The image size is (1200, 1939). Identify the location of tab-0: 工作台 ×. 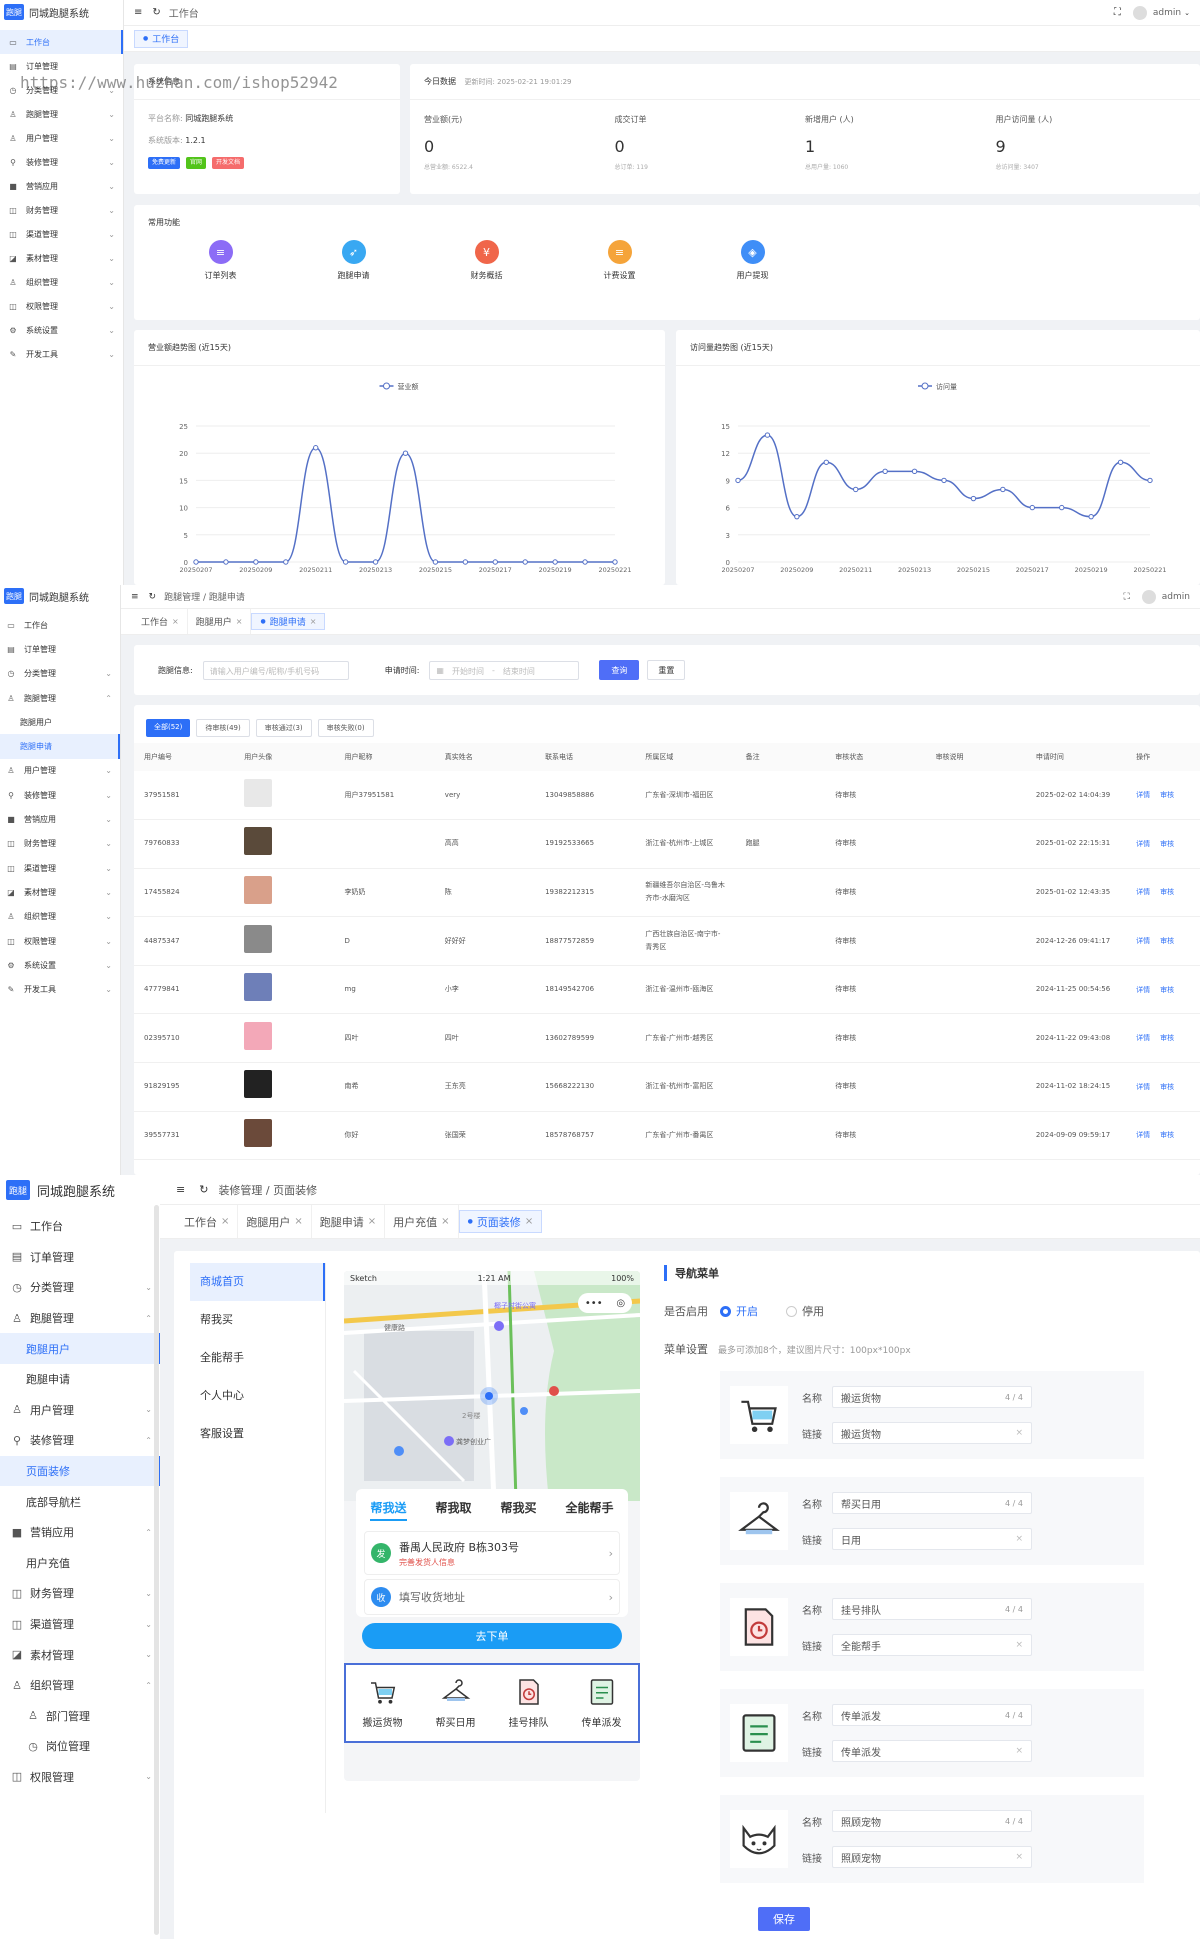
(207, 1221).